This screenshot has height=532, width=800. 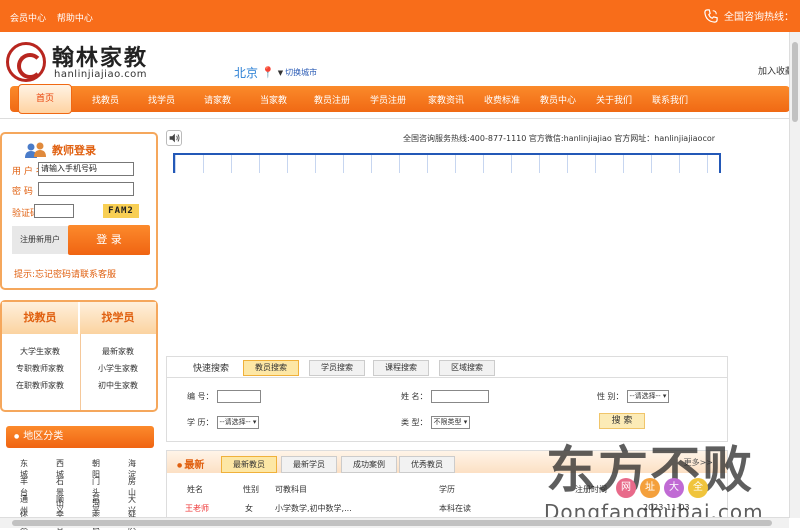 What do you see at coordinates (591, 489) in the screenshot?
I see `column-header: 注册时间` at bounding box center [591, 489].